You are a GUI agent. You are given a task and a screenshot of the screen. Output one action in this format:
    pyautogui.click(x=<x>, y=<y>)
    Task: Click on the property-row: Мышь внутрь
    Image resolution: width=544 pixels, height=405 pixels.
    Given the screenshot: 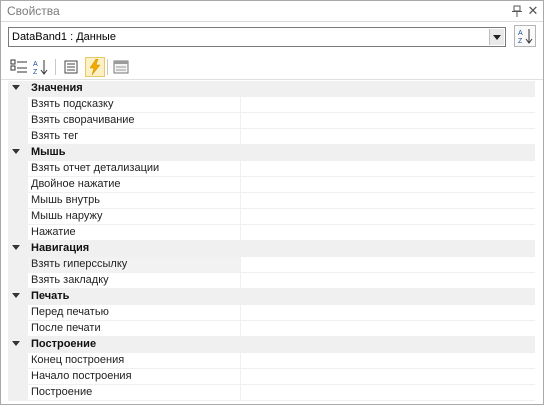 What is the action you would take?
    pyautogui.click(x=271, y=201)
    